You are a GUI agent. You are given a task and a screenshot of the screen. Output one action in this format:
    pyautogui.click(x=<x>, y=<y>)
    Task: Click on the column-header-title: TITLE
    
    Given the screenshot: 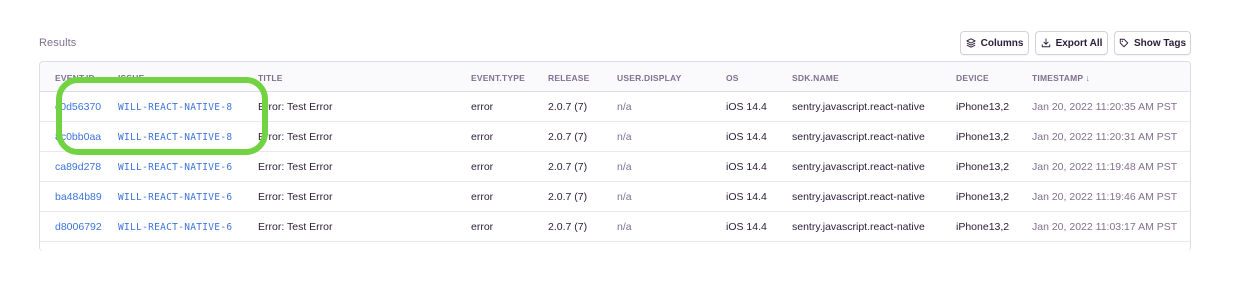 What is the action you would take?
    pyautogui.click(x=270, y=78)
    